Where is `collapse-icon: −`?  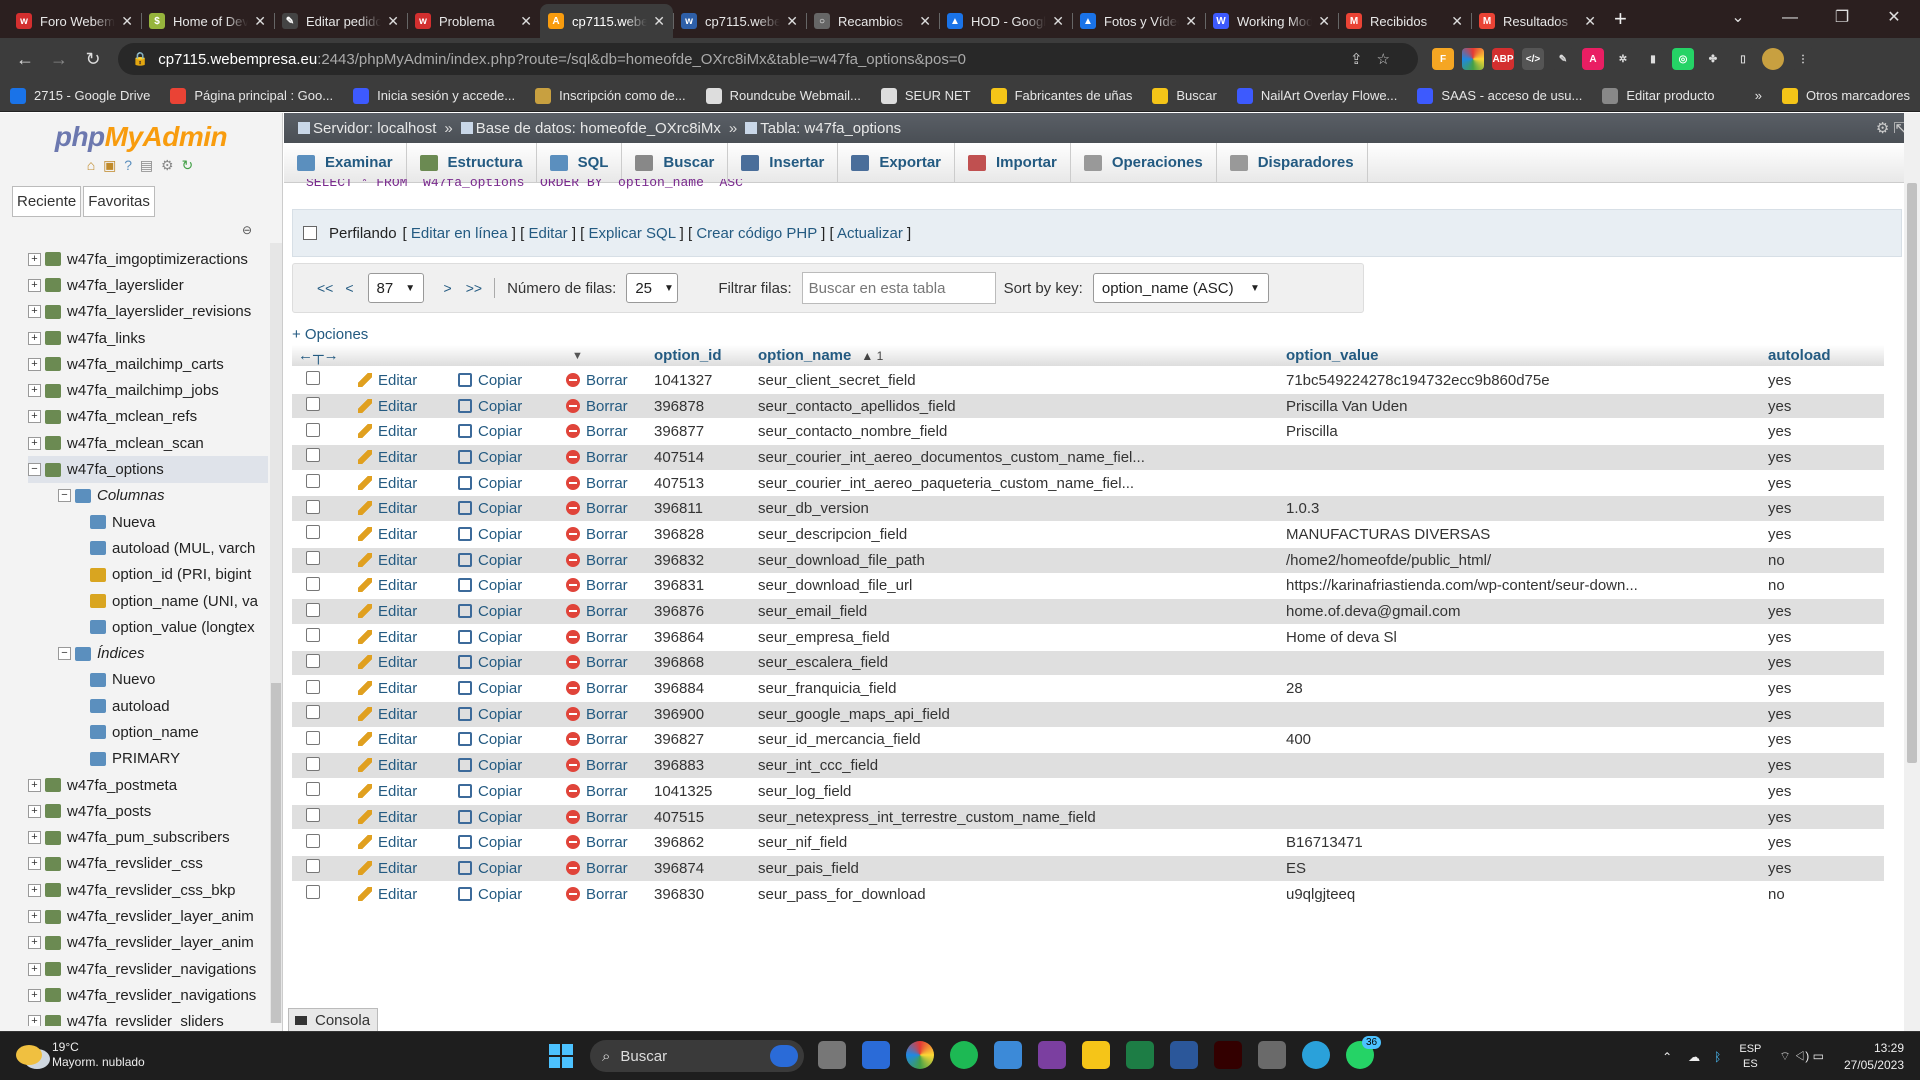 collapse-icon: − is located at coordinates (64, 496).